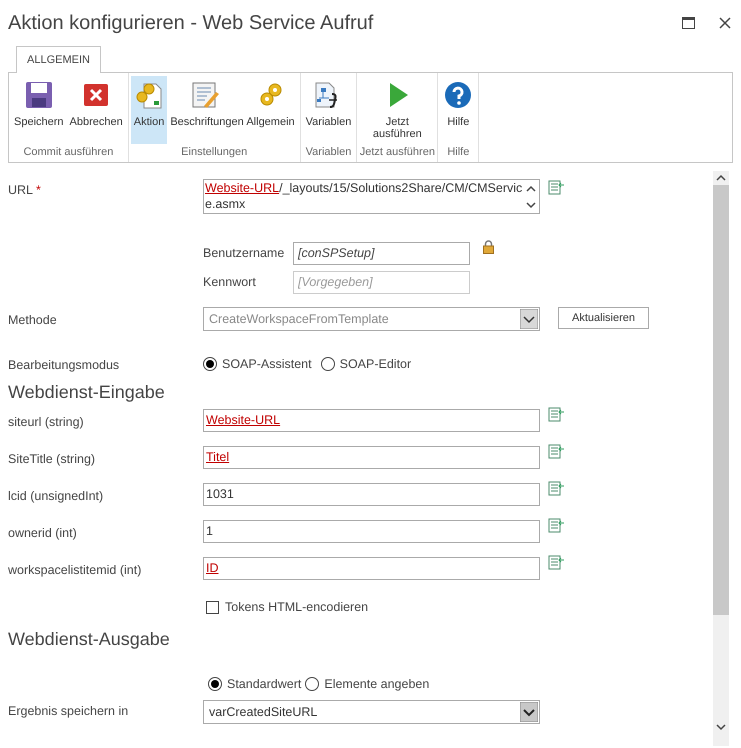 This screenshot has width=741, height=748. I want to click on radio-label: SOAP-Assistent, so click(267, 364).